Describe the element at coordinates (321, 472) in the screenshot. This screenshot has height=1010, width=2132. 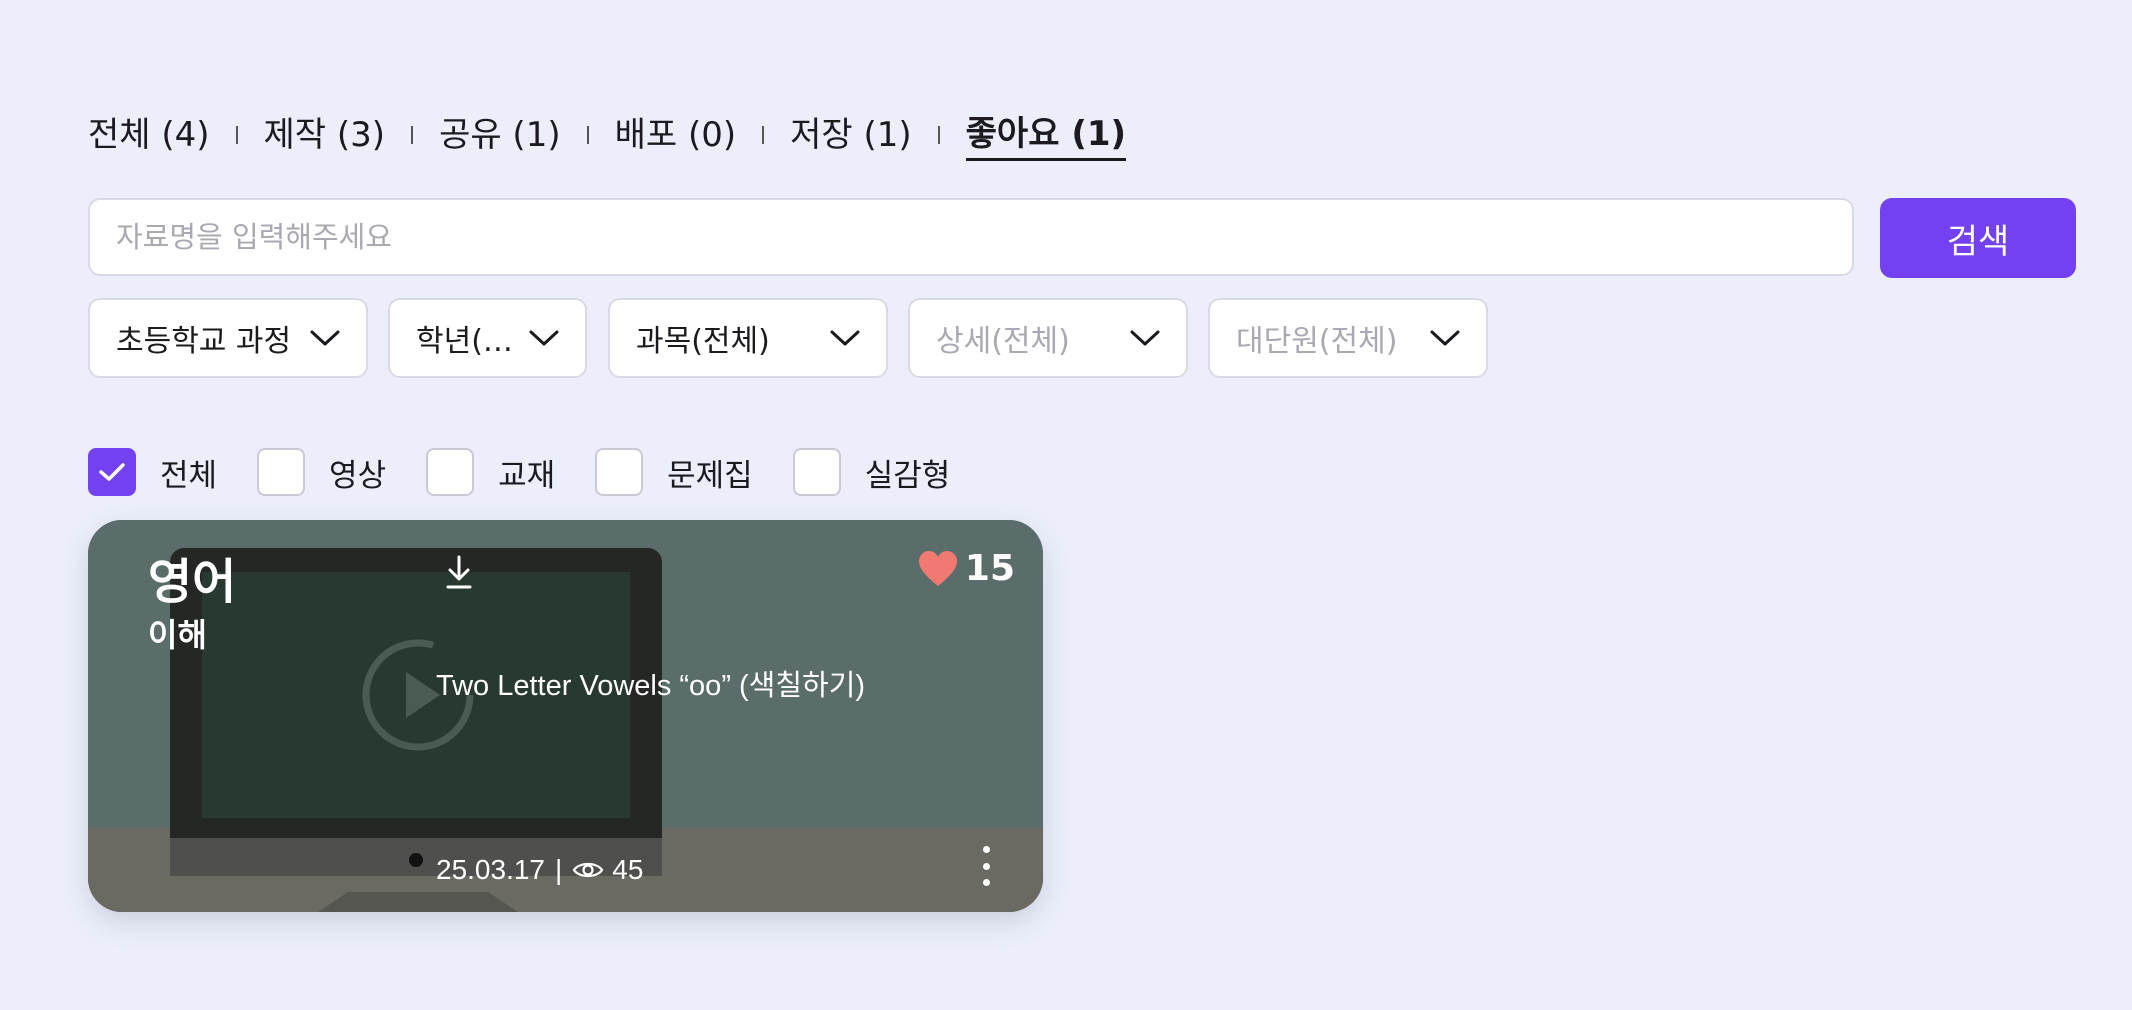
I see `checkbox-video: 영상` at that location.